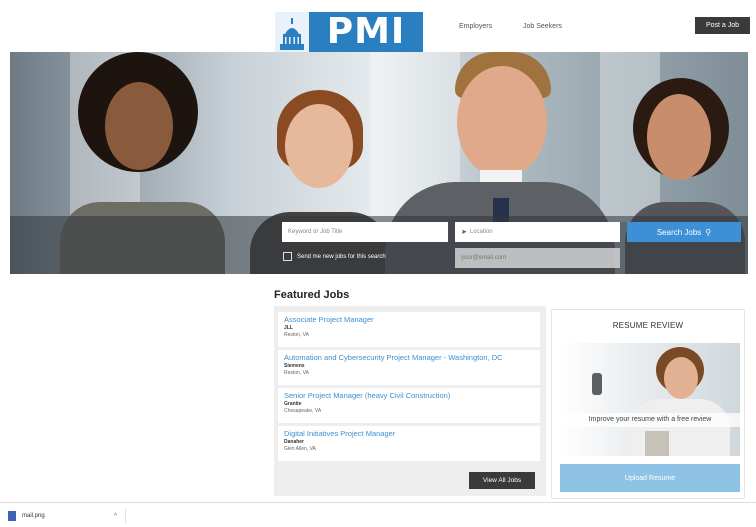 This screenshot has height=527, width=756. Describe the element at coordinates (378, 514) in the screenshot. I see `download-bar: mail.png ^` at that location.